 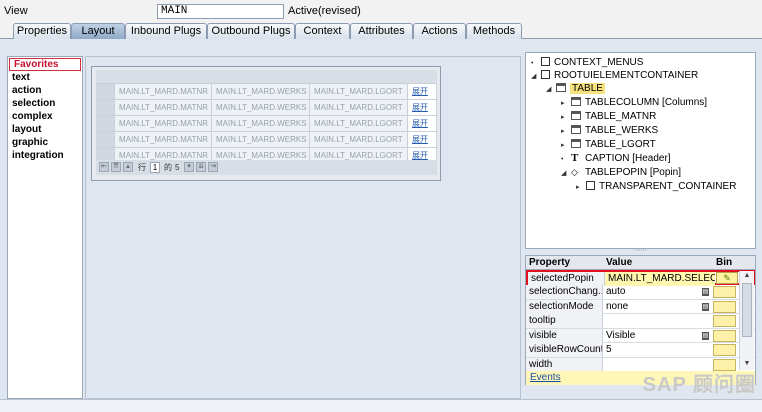 I want to click on property-value: auto, so click(x=658, y=292).